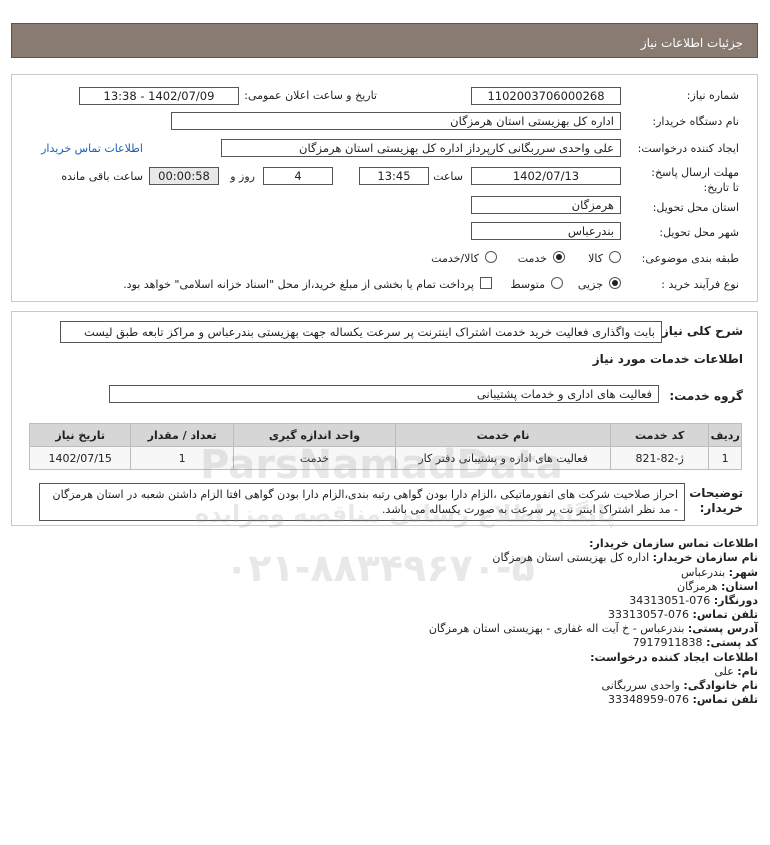  Describe the element at coordinates (80, 458) in the screenshot. I see `cell-date: 1402/07/15` at that location.